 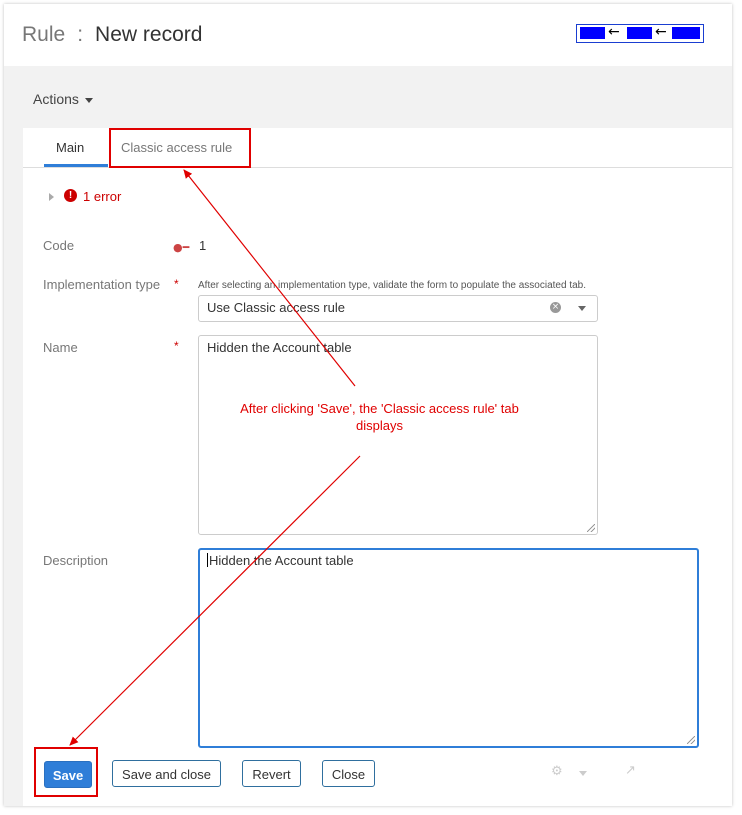 What do you see at coordinates (70, 195) in the screenshot?
I see `error-icon: !` at bounding box center [70, 195].